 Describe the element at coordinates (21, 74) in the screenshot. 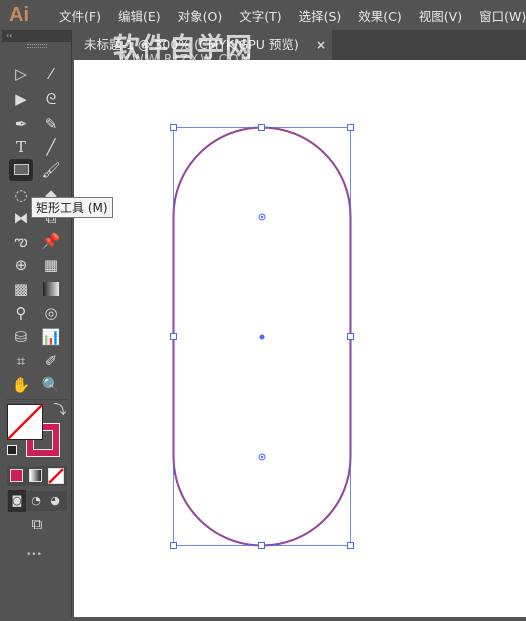

I see `selection-tool-icon: ▷` at that location.